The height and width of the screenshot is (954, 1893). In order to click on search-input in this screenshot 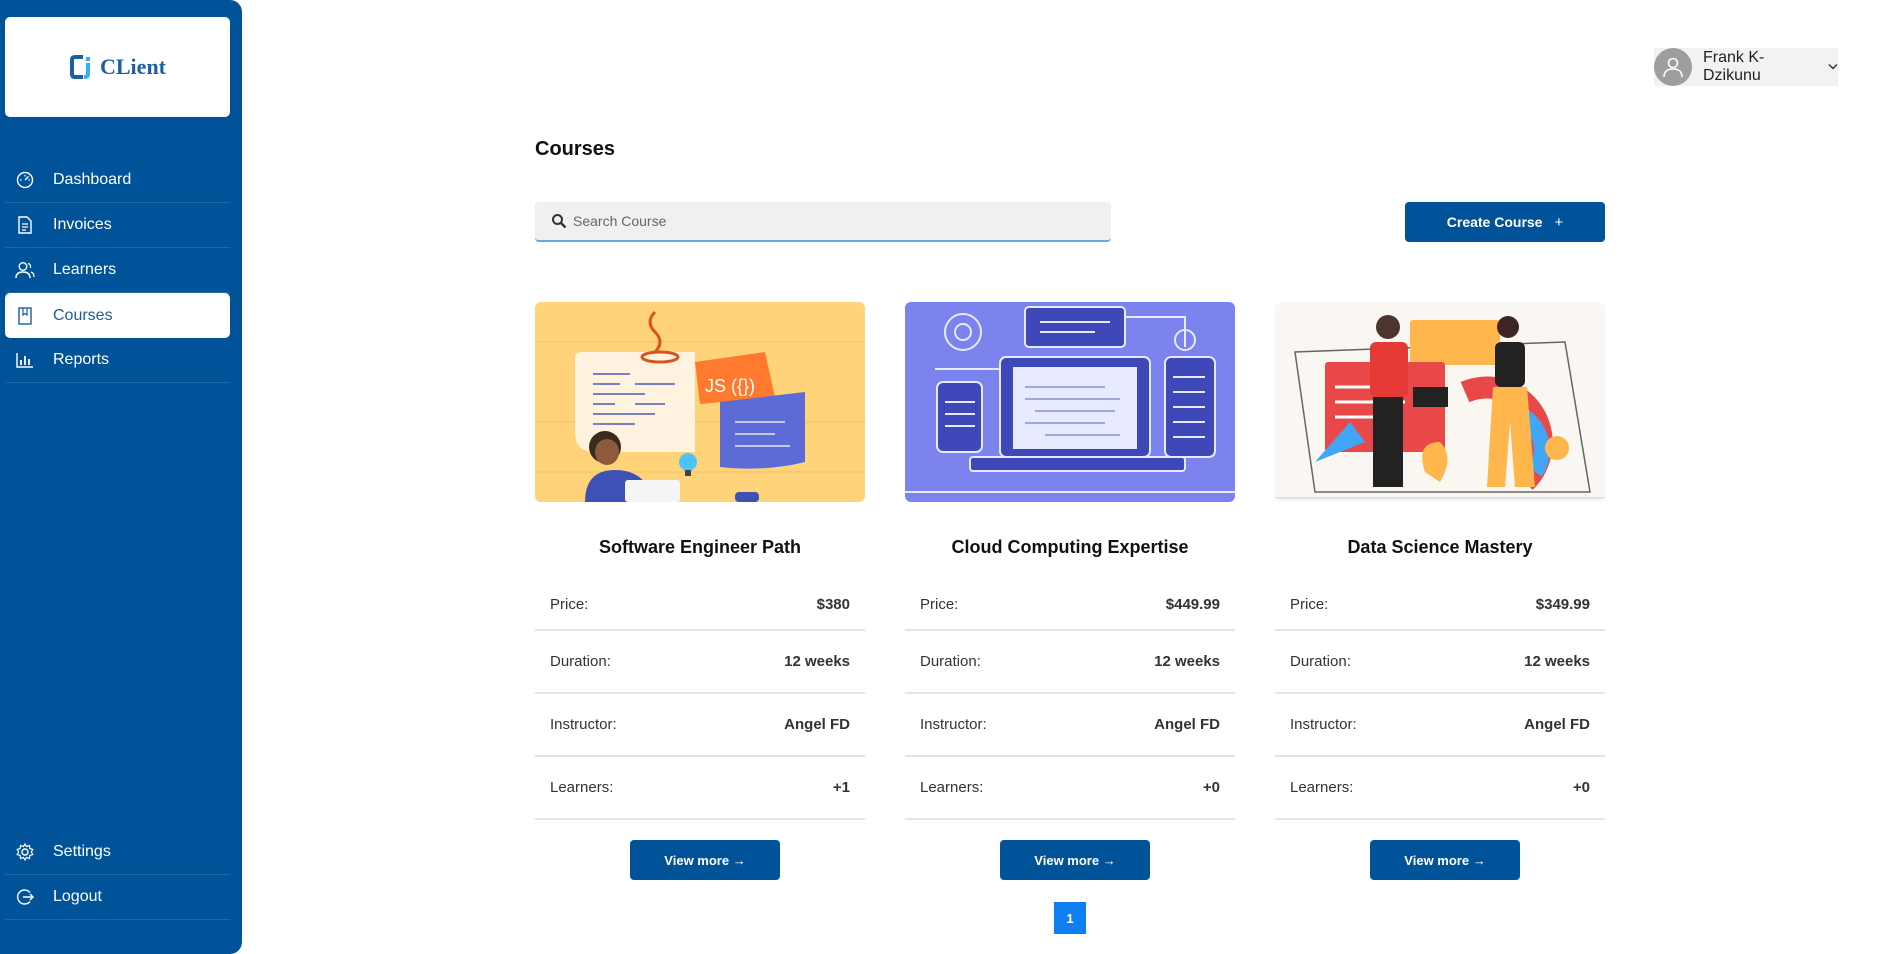, I will do `click(823, 221)`.